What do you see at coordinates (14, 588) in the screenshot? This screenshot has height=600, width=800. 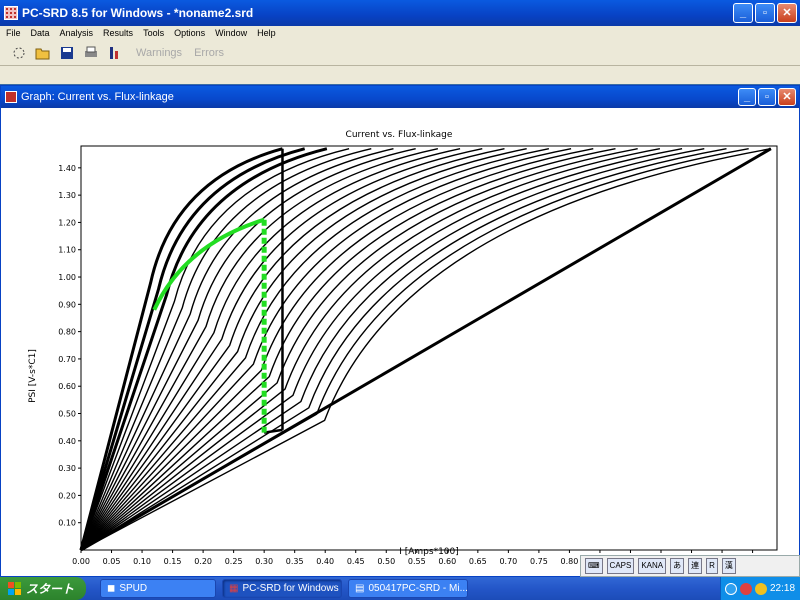 I see `windows-logo-icon` at bounding box center [14, 588].